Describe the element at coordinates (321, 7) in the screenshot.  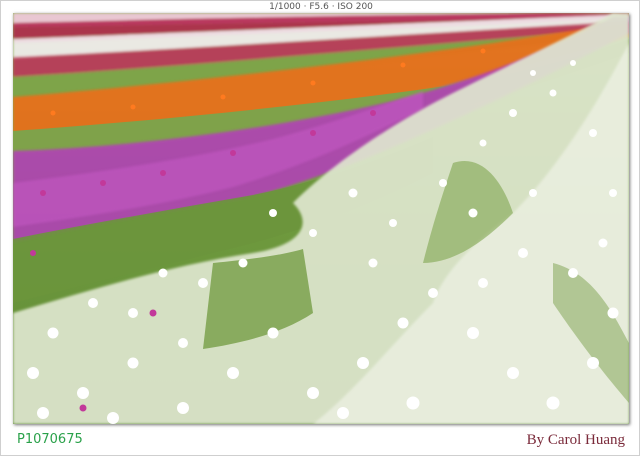
I see `exif-caption: 1/1000 · F5.6 · ISO 200` at that location.